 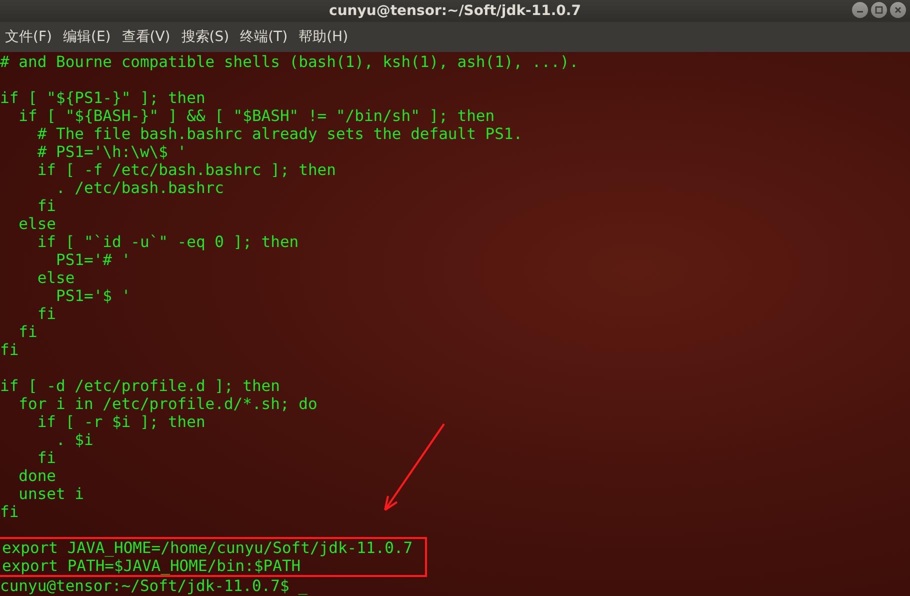 What do you see at coordinates (93, 260) in the screenshot?
I see `terminal-line: PS1='# '` at bounding box center [93, 260].